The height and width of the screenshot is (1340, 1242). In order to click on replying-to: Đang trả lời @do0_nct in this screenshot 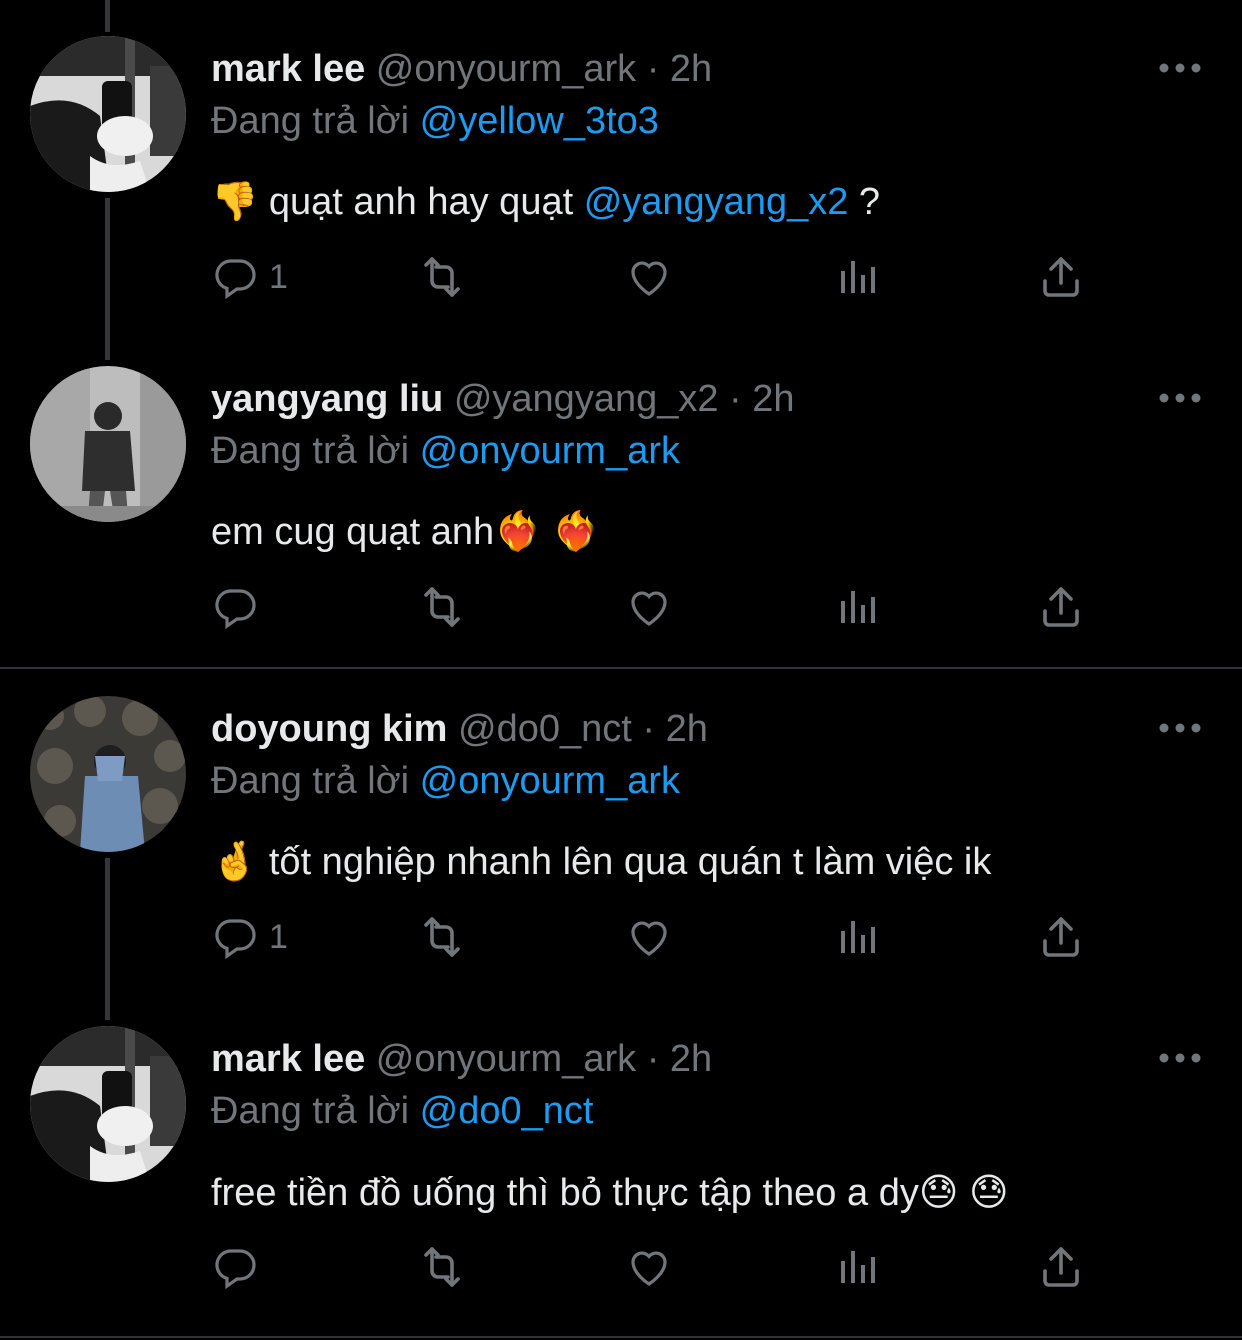, I will do `click(402, 1111)`.